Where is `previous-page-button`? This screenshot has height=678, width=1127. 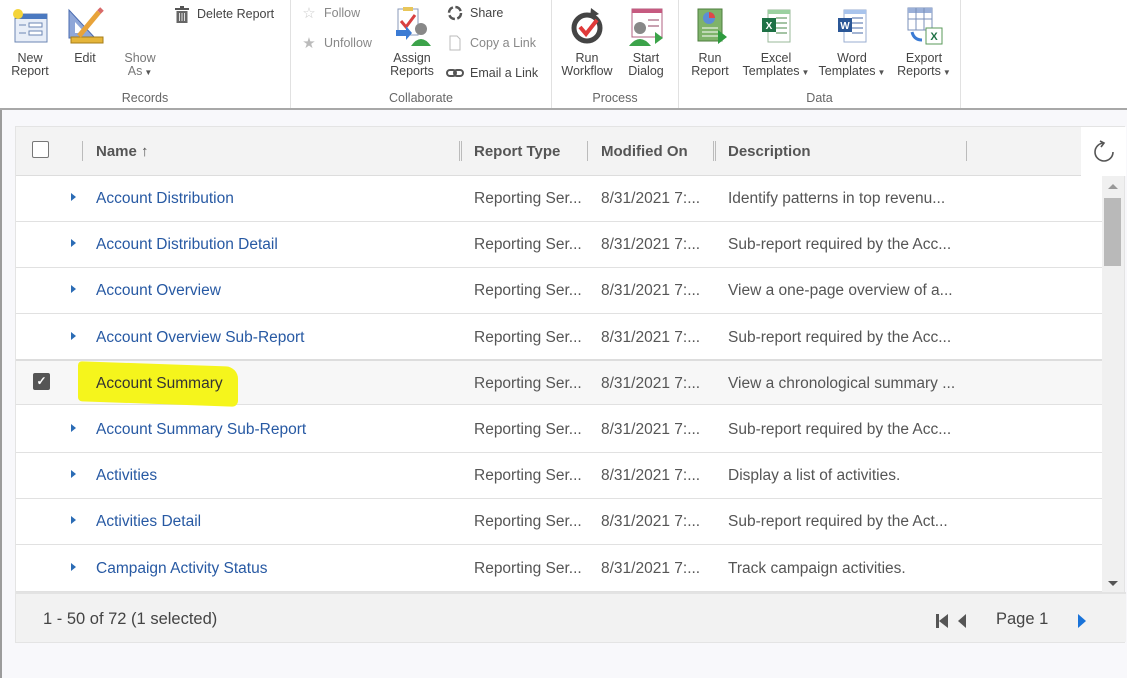
previous-page-button is located at coordinates (962, 623).